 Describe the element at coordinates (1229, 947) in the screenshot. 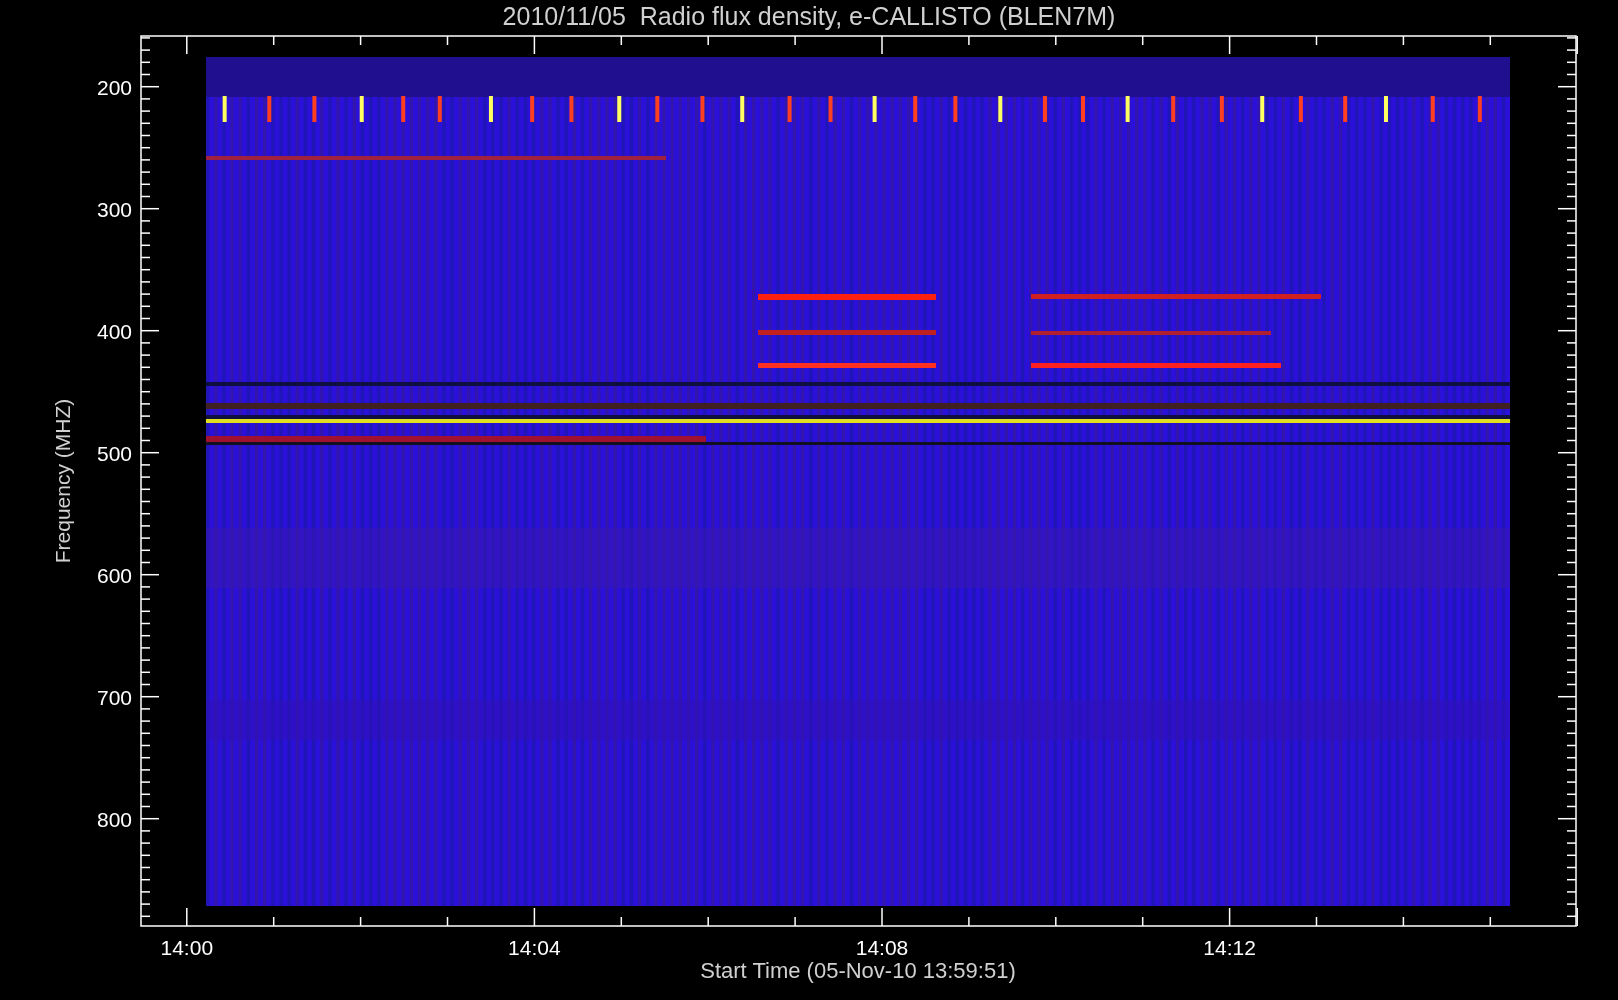

I see `x-tick-label: 14:12` at that location.